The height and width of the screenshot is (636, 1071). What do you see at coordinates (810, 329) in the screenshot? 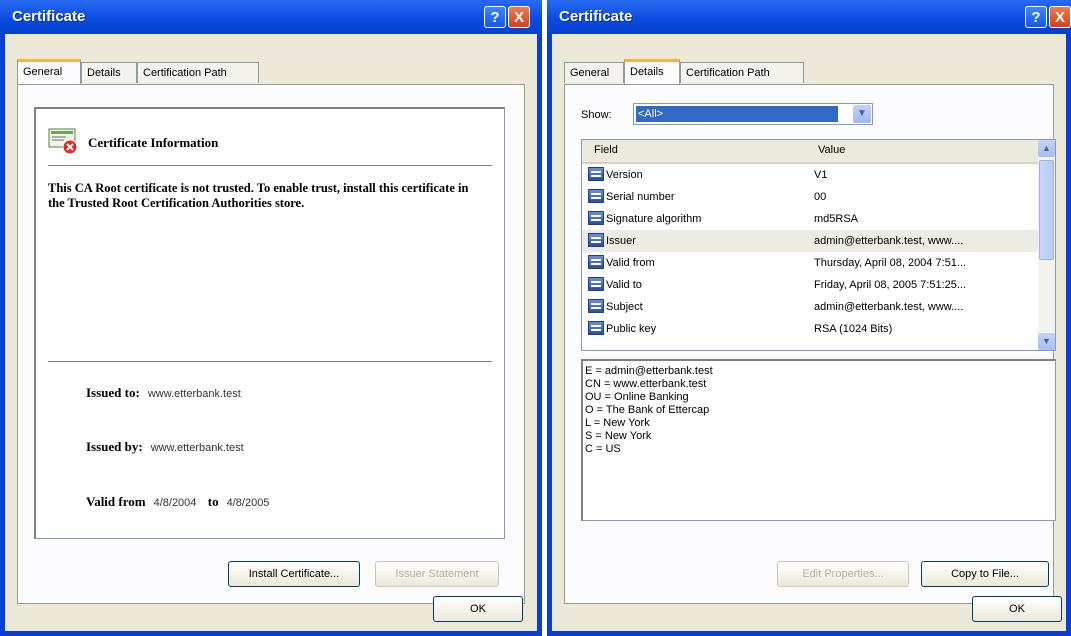
I see `table-row: Public key RSA (1024 Bits)` at bounding box center [810, 329].